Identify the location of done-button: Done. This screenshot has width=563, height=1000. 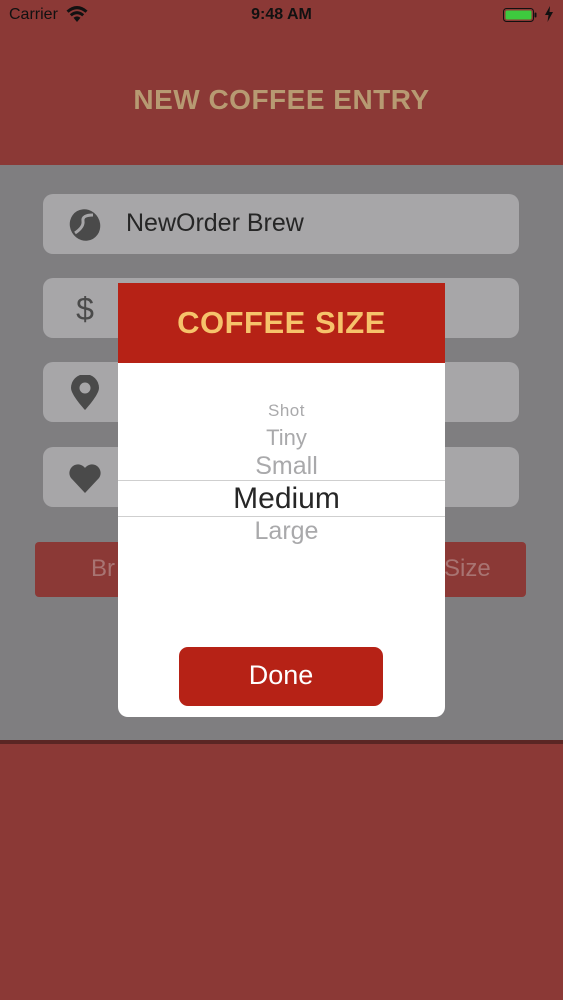
(281, 676).